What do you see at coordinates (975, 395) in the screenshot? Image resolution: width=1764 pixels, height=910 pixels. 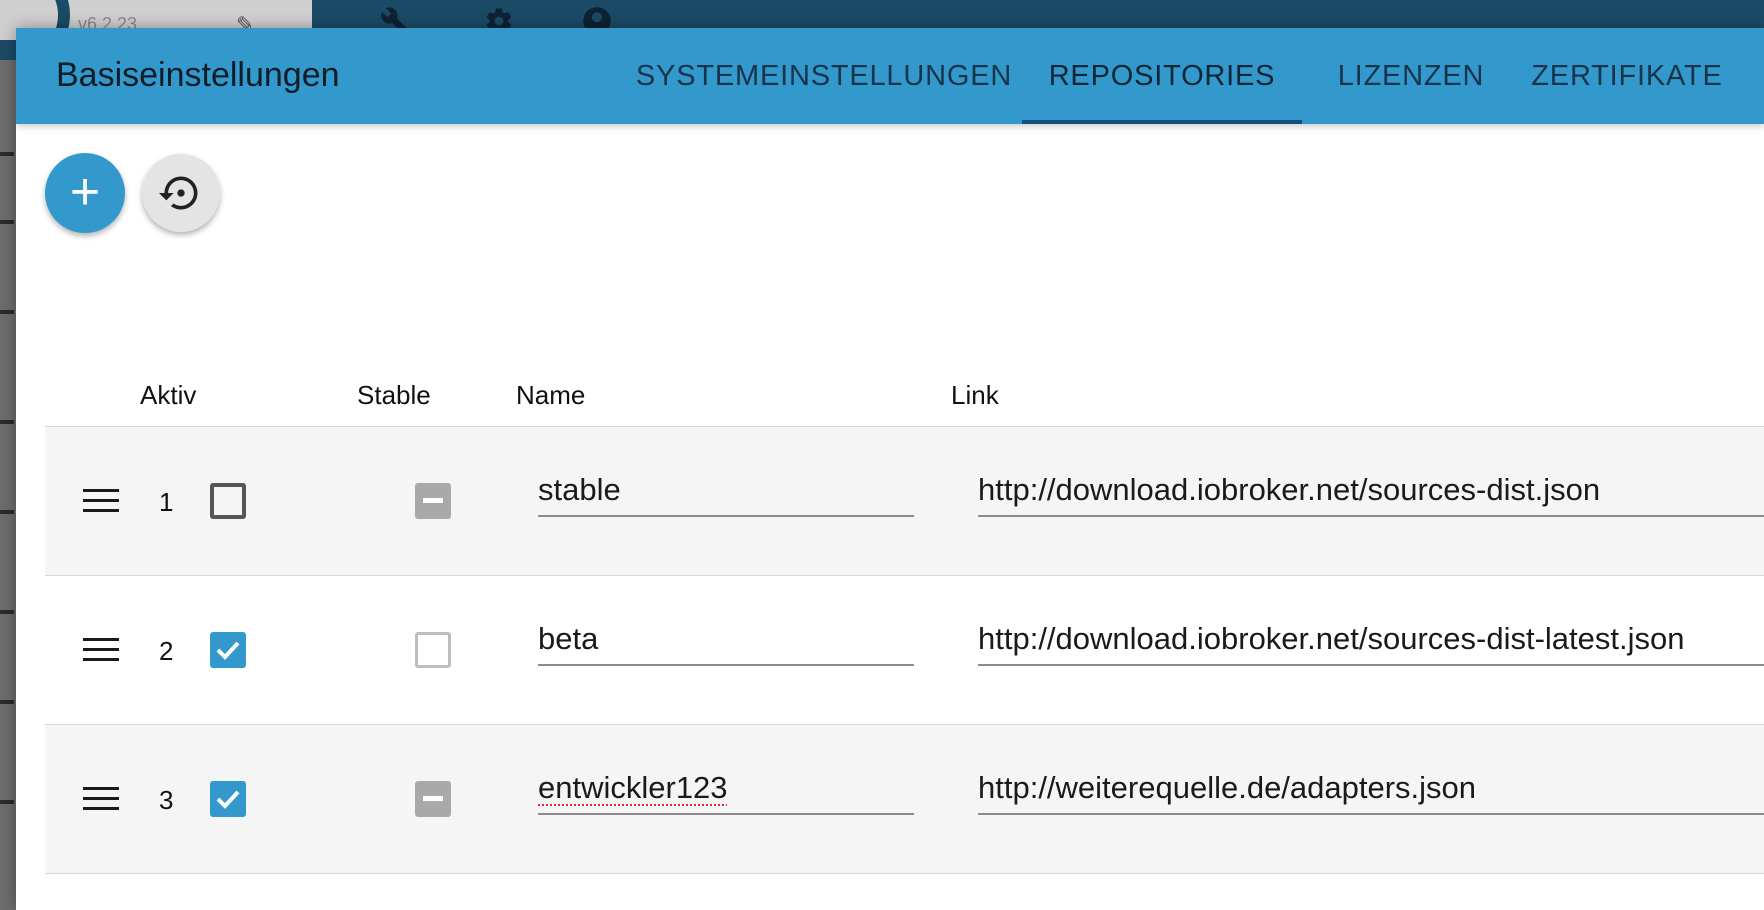 I see `column-header-link: Link` at bounding box center [975, 395].